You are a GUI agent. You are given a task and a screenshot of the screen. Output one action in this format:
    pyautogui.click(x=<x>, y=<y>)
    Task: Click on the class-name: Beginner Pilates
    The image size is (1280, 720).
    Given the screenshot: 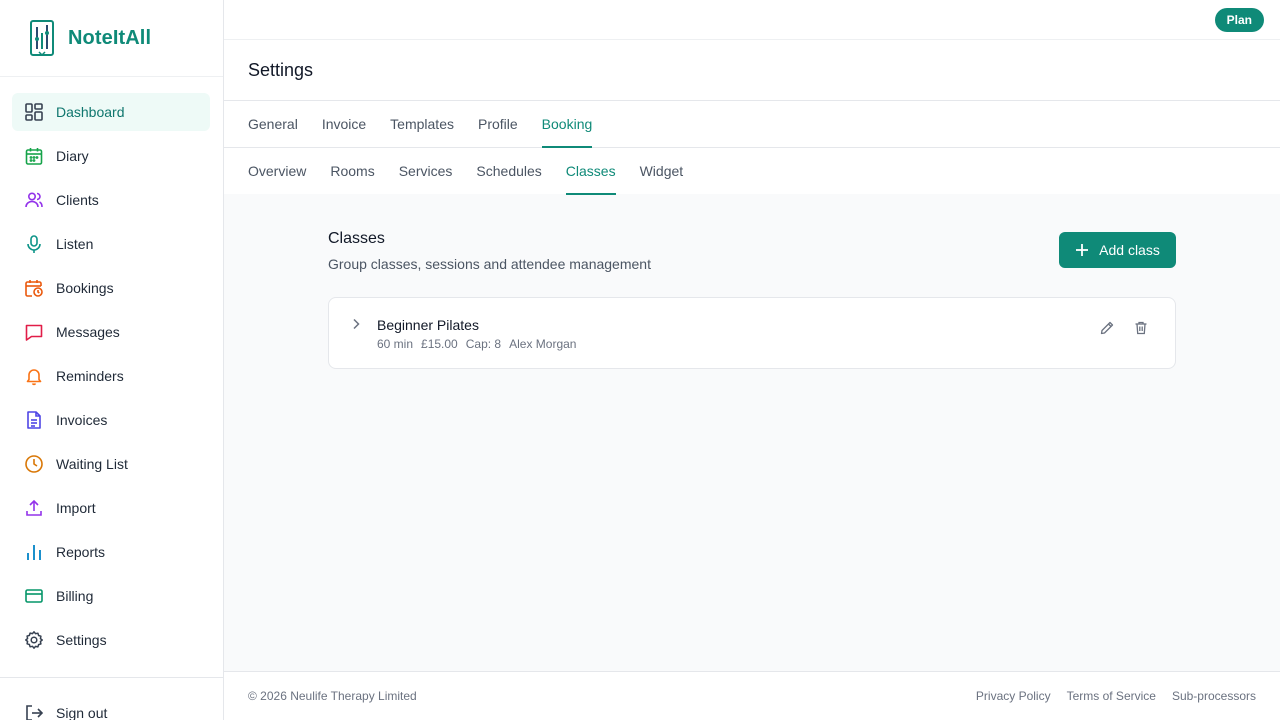 What is the action you would take?
    pyautogui.click(x=428, y=325)
    